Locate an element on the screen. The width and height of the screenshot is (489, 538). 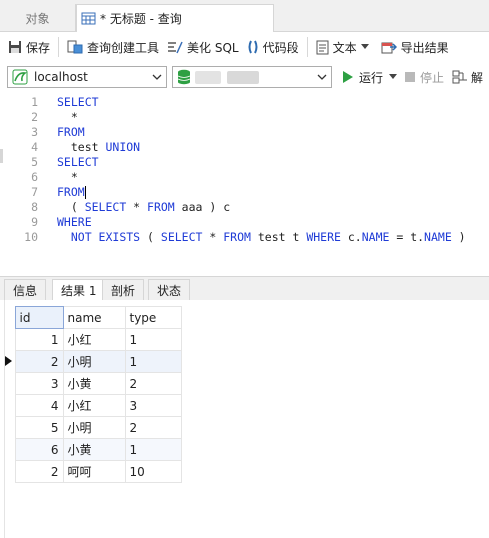
result-tabs: 信息 结果 1 剖析 状态 is located at coordinates (244, 288).